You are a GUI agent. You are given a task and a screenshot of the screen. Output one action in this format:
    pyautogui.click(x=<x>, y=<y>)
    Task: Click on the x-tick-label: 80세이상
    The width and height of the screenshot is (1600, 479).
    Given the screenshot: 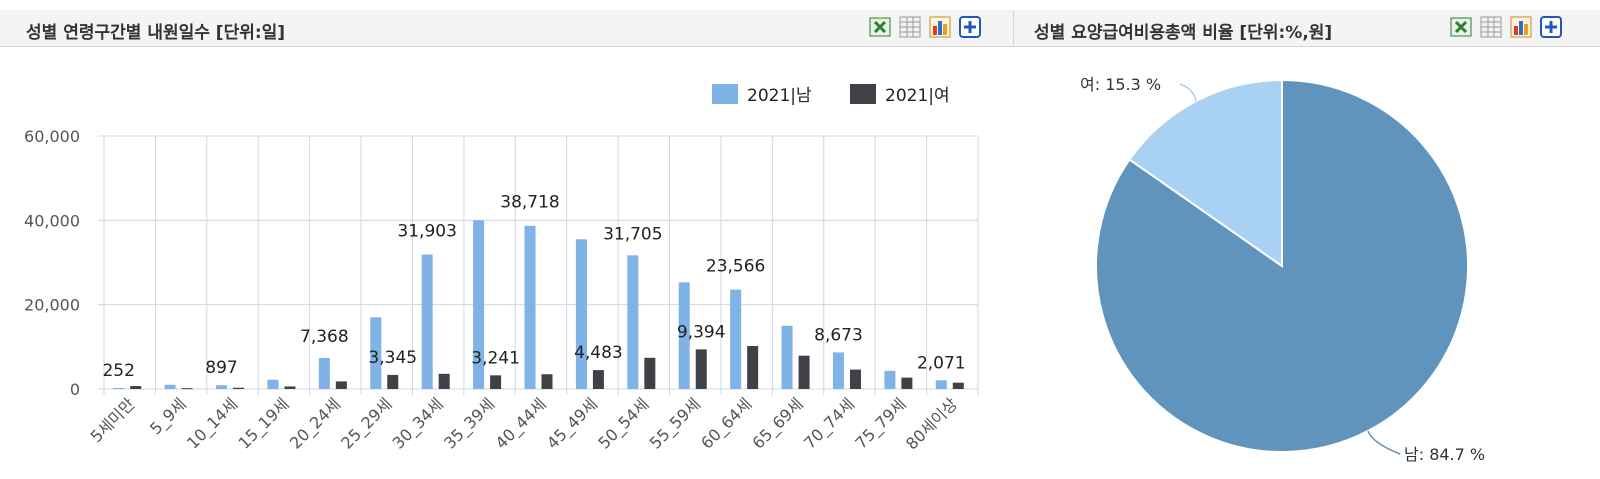 What is the action you would take?
    pyautogui.click(x=931, y=423)
    